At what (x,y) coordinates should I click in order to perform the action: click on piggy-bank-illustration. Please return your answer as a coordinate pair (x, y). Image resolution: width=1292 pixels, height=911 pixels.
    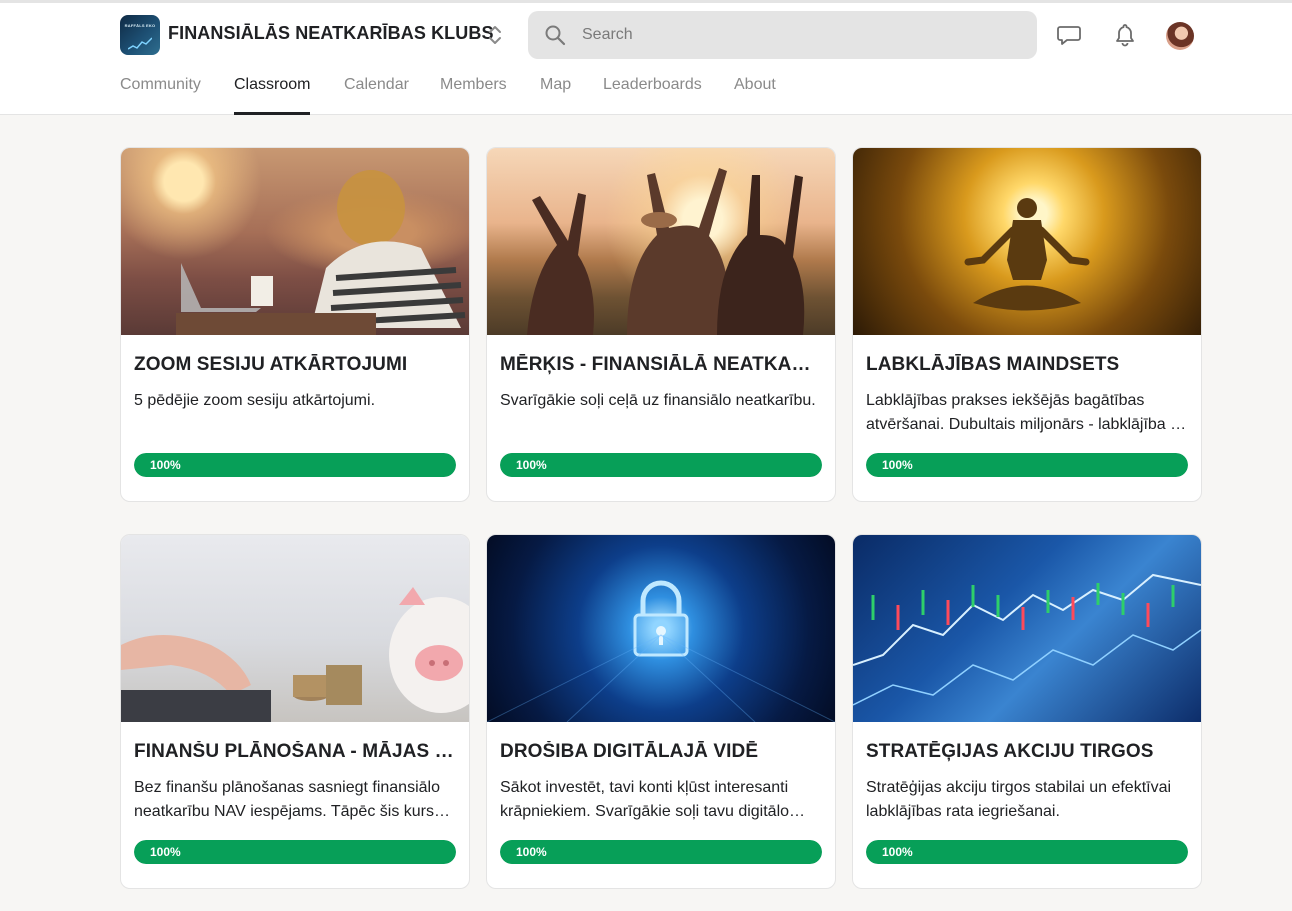
    Looking at the image, I should click on (295, 654).